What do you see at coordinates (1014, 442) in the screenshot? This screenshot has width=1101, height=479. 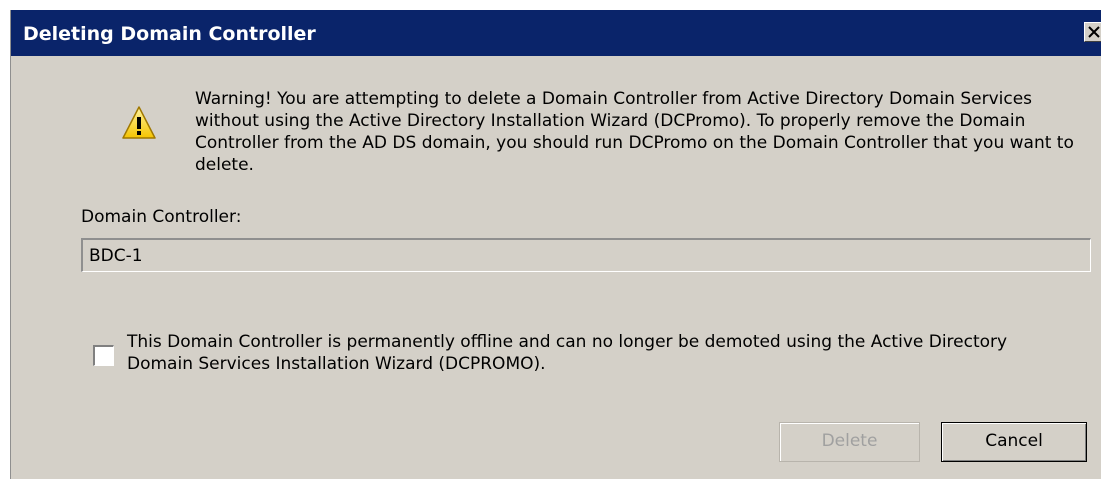 I see `cancel-button: Cancel` at bounding box center [1014, 442].